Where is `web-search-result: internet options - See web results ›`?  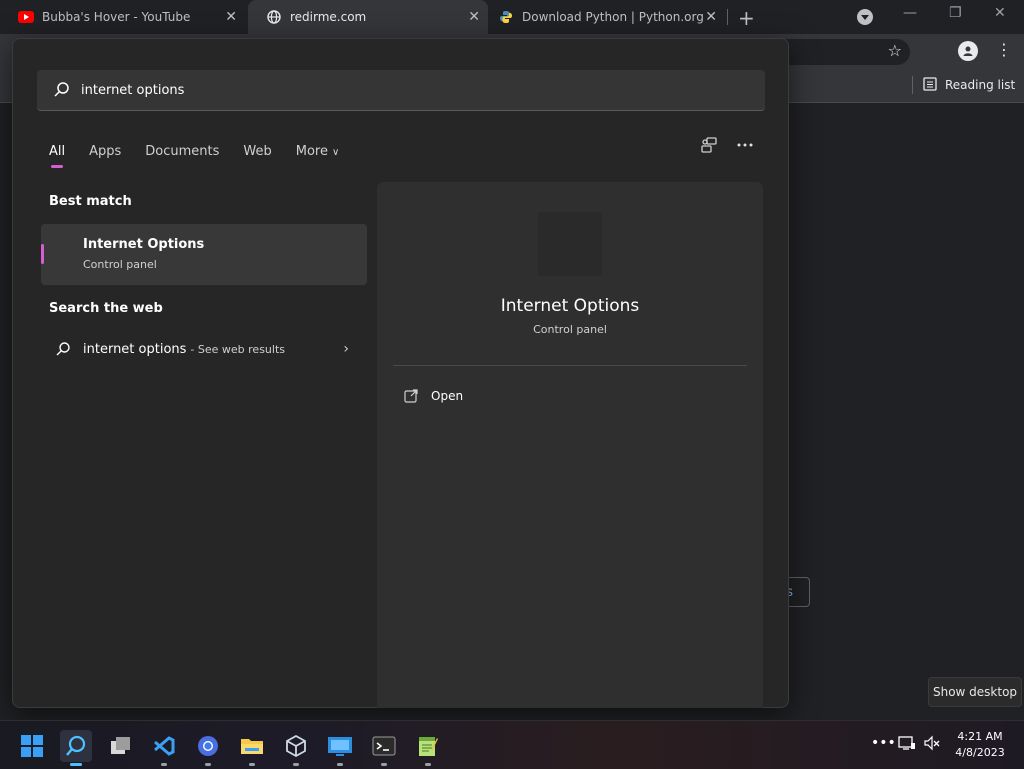
web-search-result: internet options - See web results › is located at coordinates (204, 349).